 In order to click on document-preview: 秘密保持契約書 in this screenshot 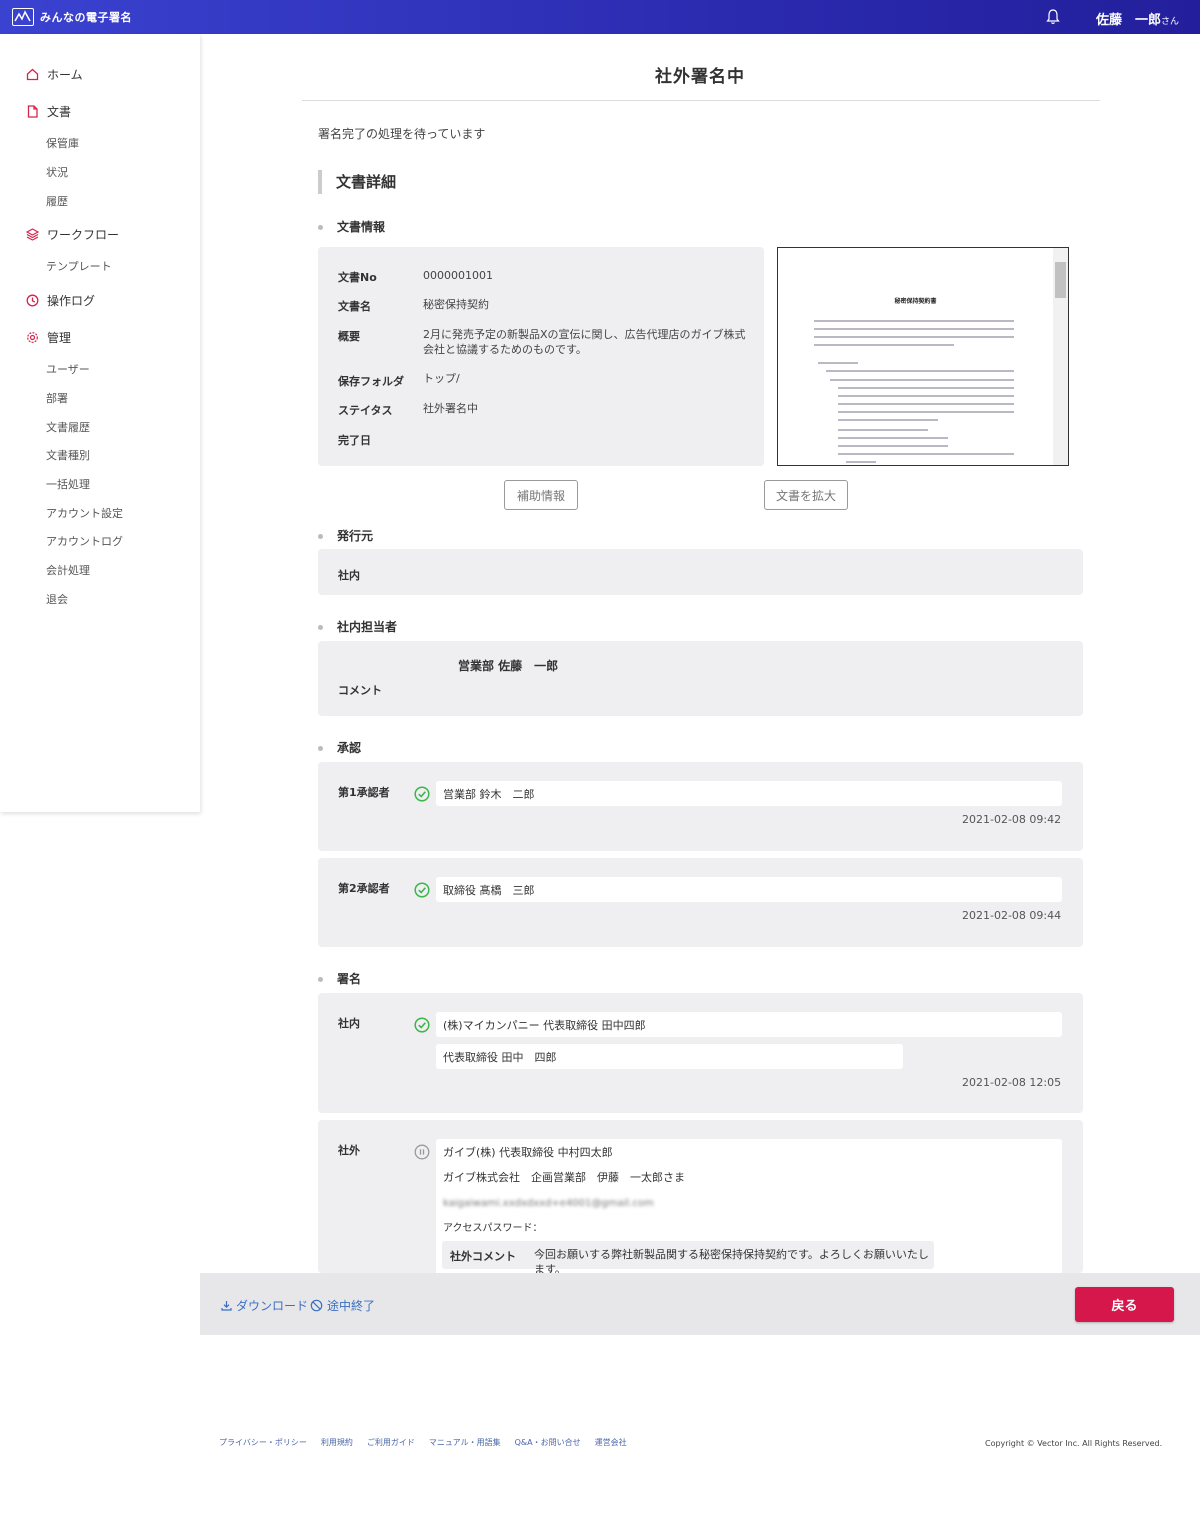, I will do `click(923, 356)`.